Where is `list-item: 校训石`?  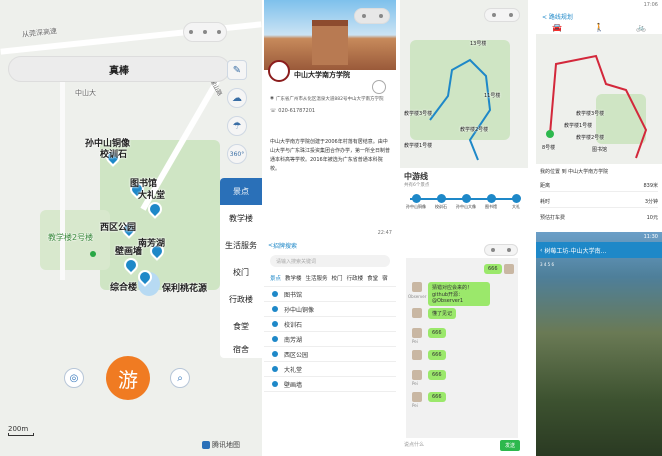 list-item: 校训石 is located at coordinates (330, 324).